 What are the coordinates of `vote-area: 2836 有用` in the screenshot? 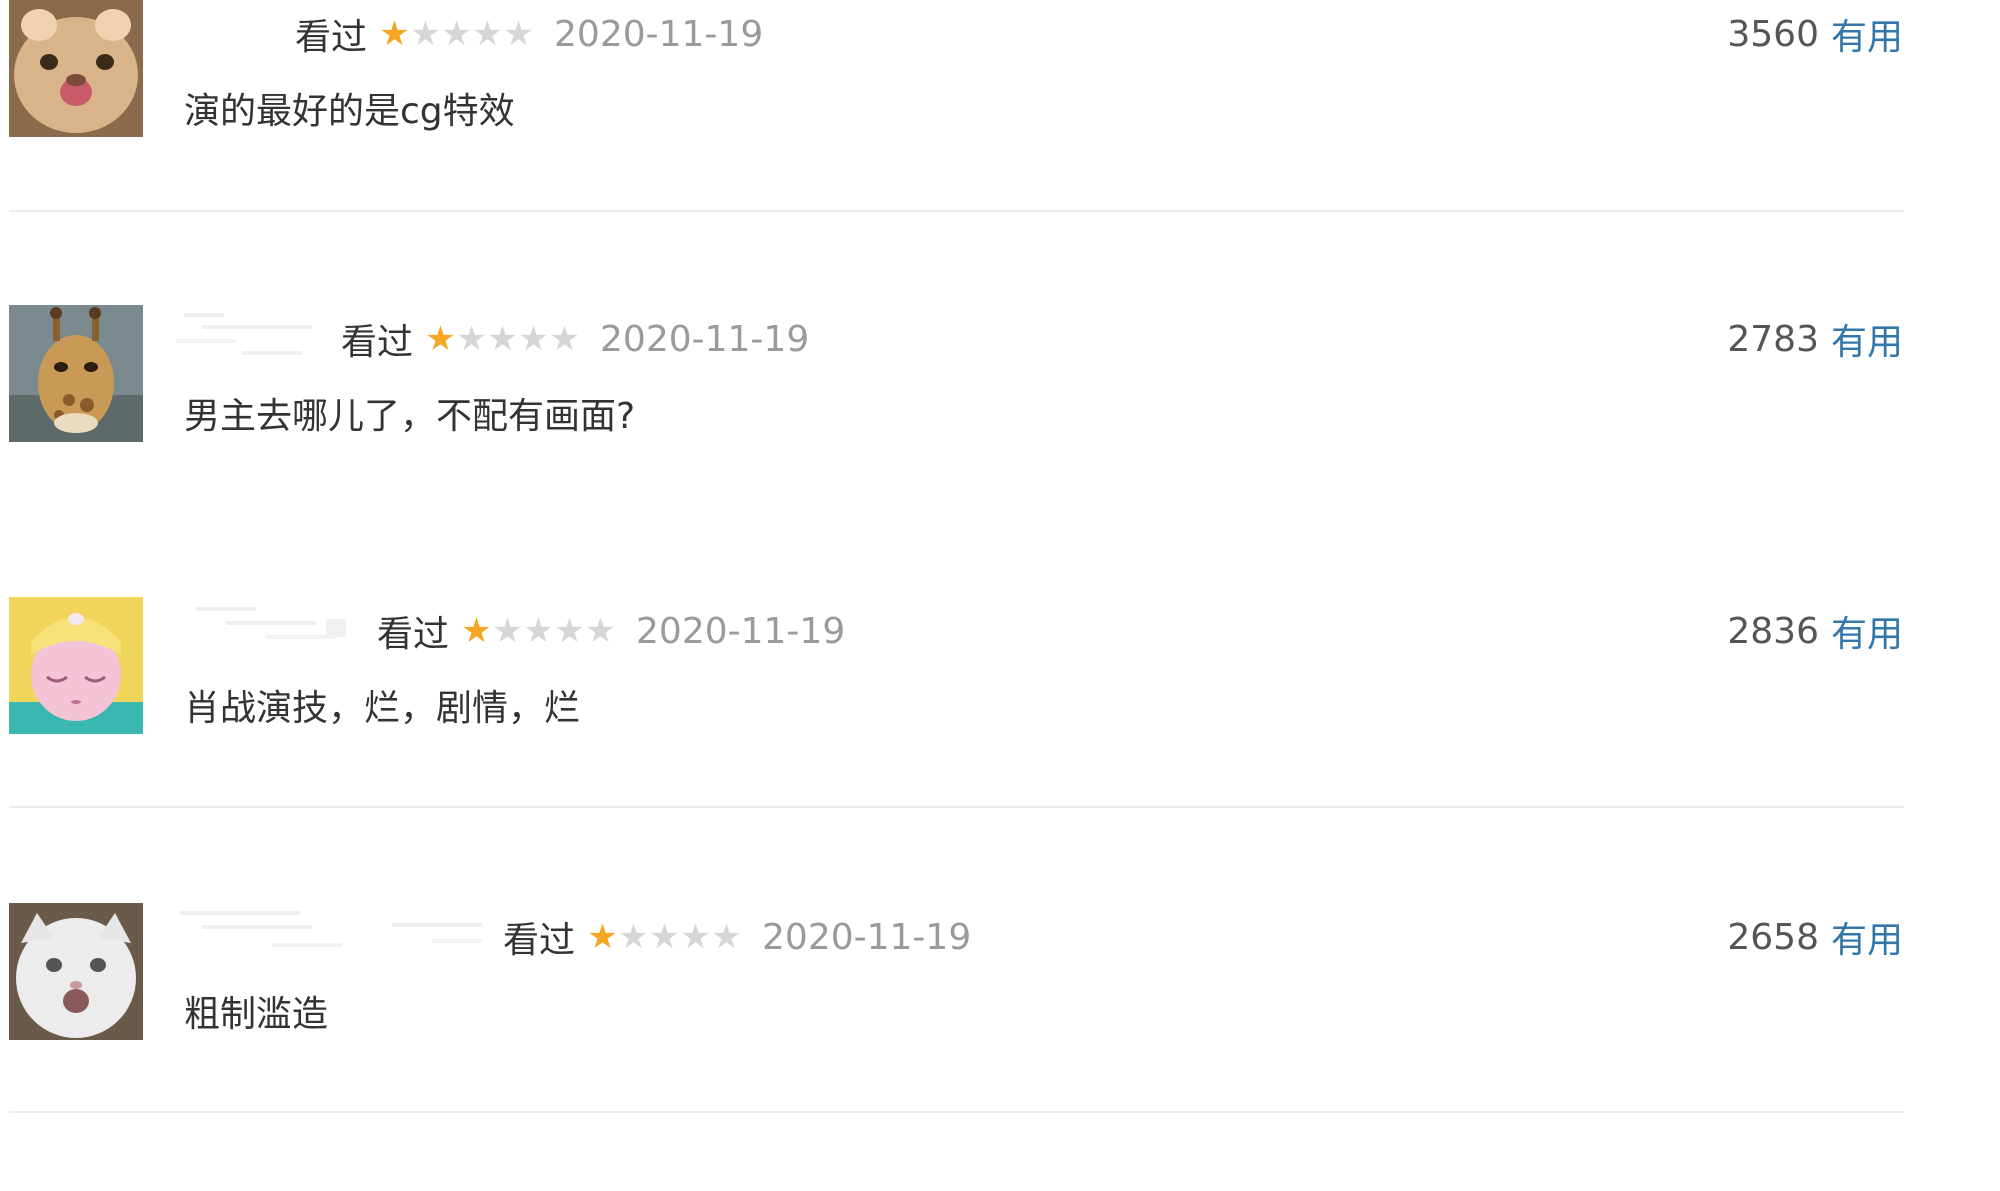 It's located at (1815, 631).